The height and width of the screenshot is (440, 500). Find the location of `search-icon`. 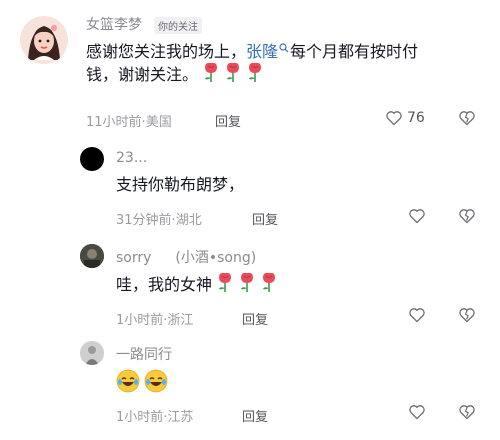

search-icon is located at coordinates (284, 47).